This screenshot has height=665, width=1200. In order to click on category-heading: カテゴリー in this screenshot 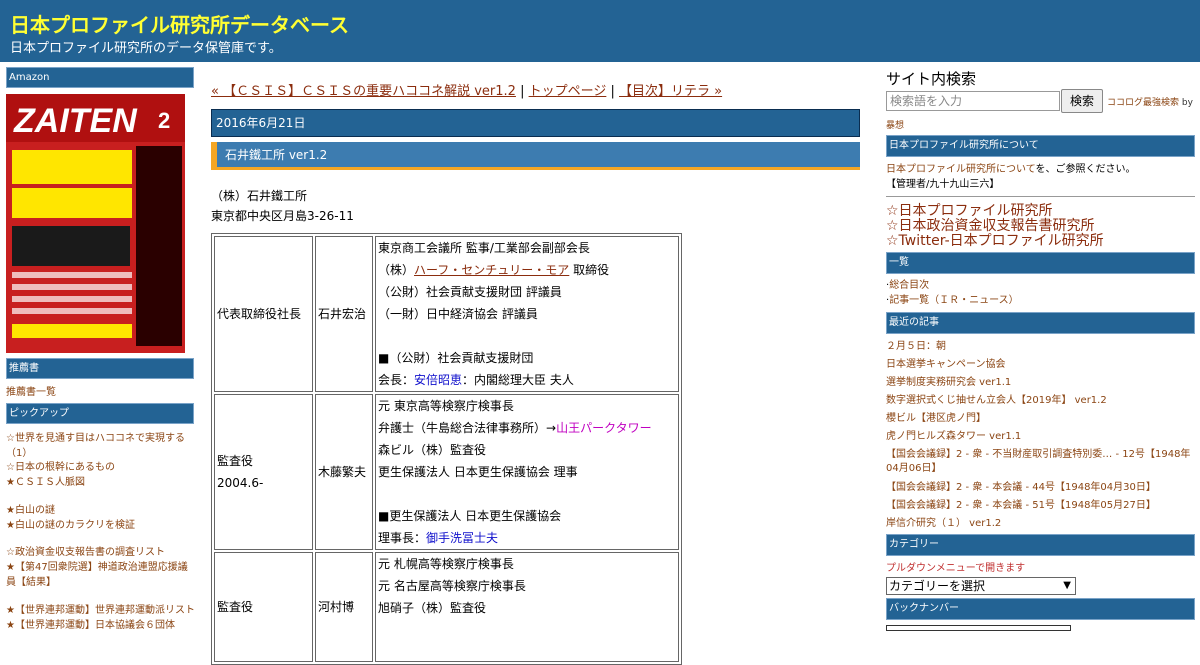, I will do `click(1040, 545)`.